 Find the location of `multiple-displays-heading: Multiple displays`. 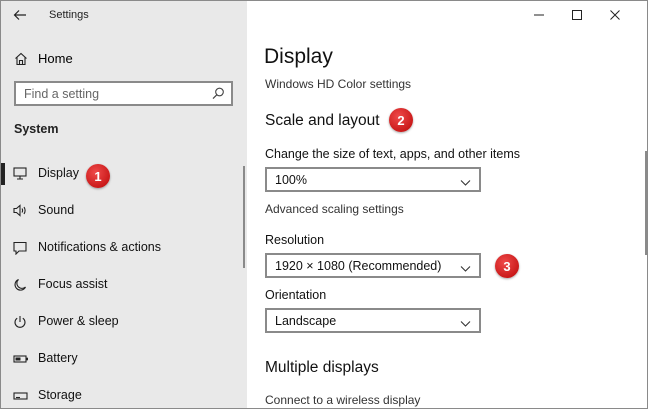

multiple-displays-heading: Multiple displays is located at coordinates (322, 367).